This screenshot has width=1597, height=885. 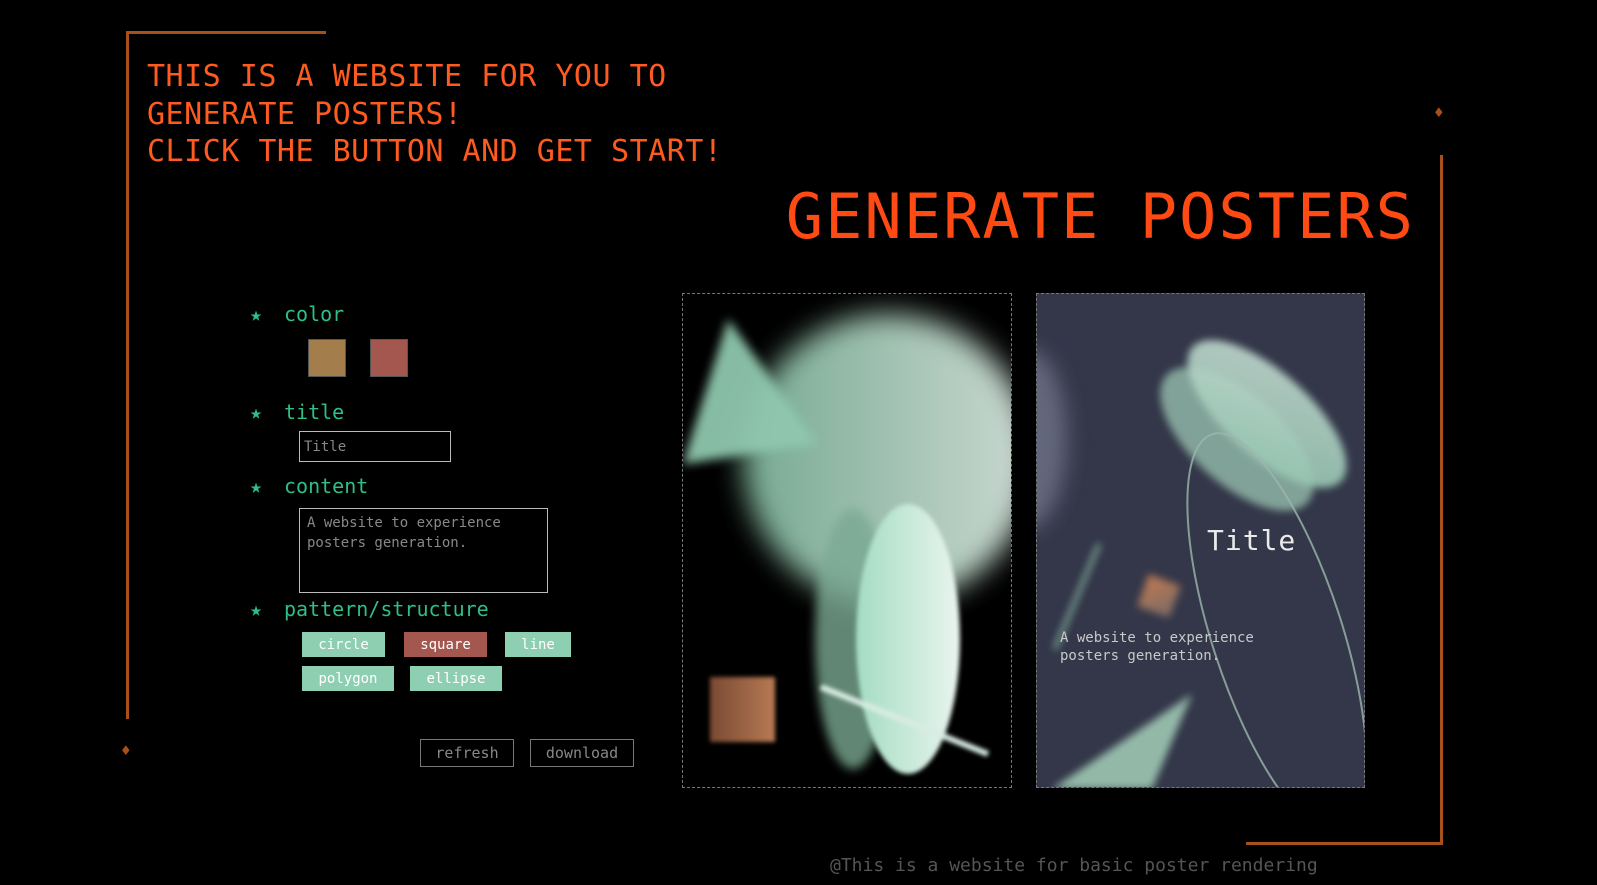 I want to click on pattern-section-label: ★ pattern/structure, so click(x=369, y=609).